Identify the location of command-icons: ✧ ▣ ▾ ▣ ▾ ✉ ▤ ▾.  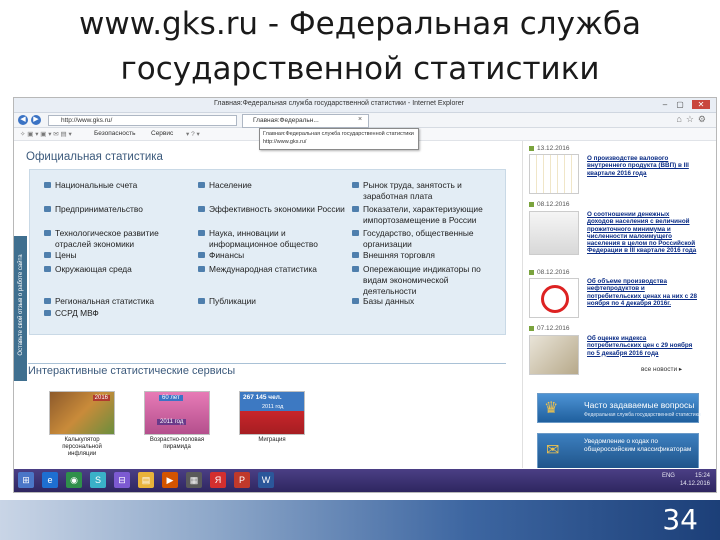
(46, 134).